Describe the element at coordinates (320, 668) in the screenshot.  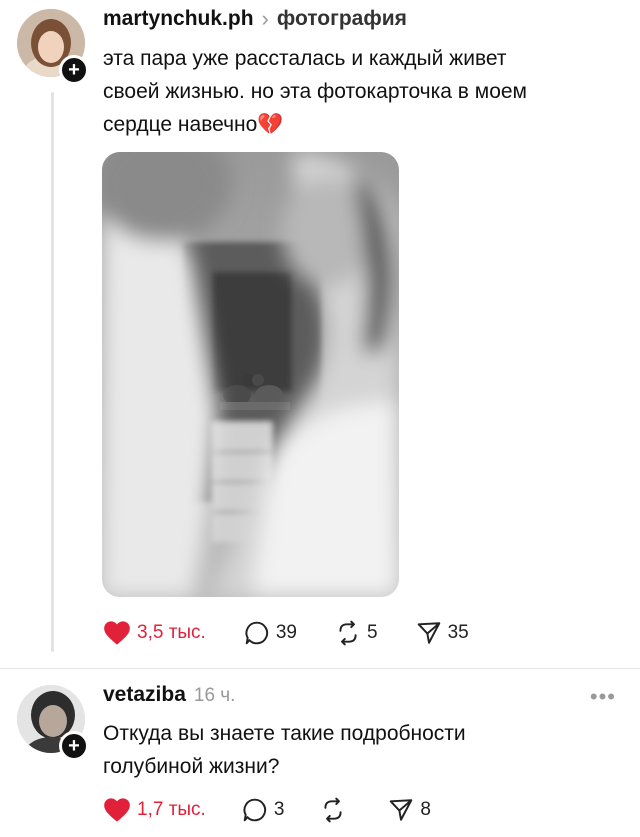
I see `divider` at that location.